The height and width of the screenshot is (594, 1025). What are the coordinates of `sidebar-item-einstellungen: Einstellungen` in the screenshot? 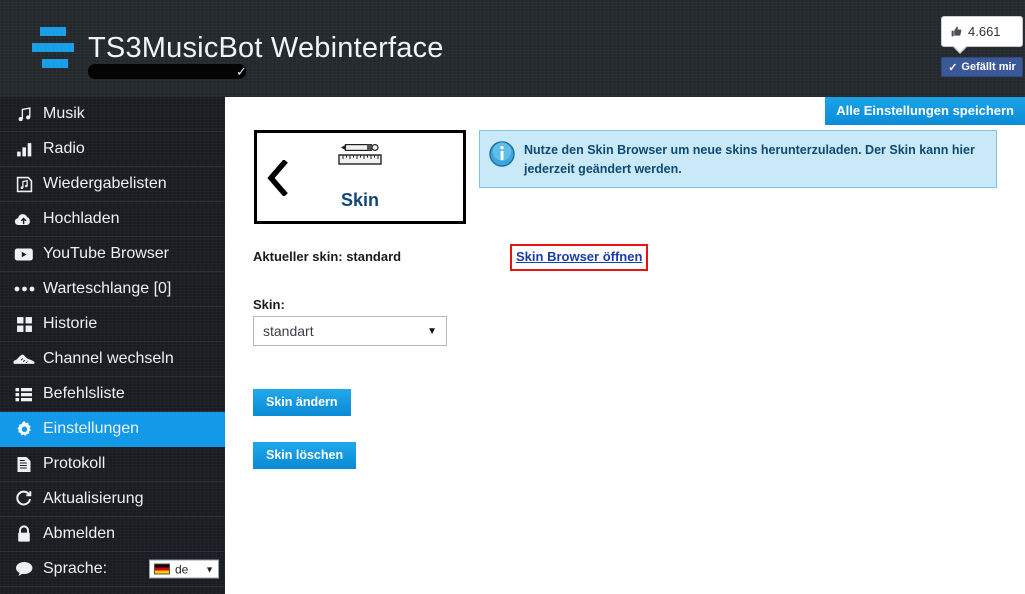 It's located at (112, 429).